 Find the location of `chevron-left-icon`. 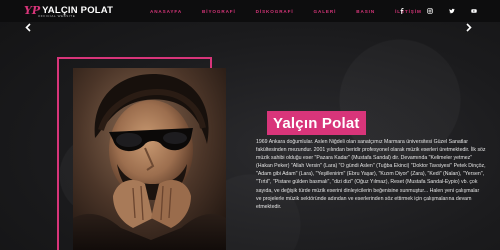

chevron-left-icon is located at coordinates (28, 27).